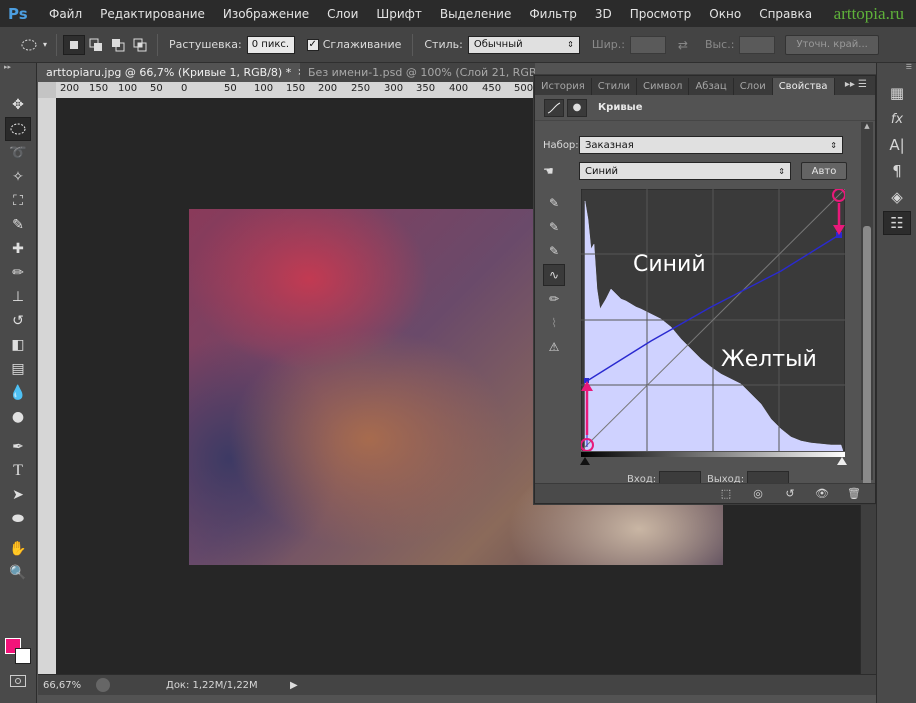  What do you see at coordinates (554, 251) in the screenshot?
I see `eyedropper-white-icon: ✎` at bounding box center [554, 251].